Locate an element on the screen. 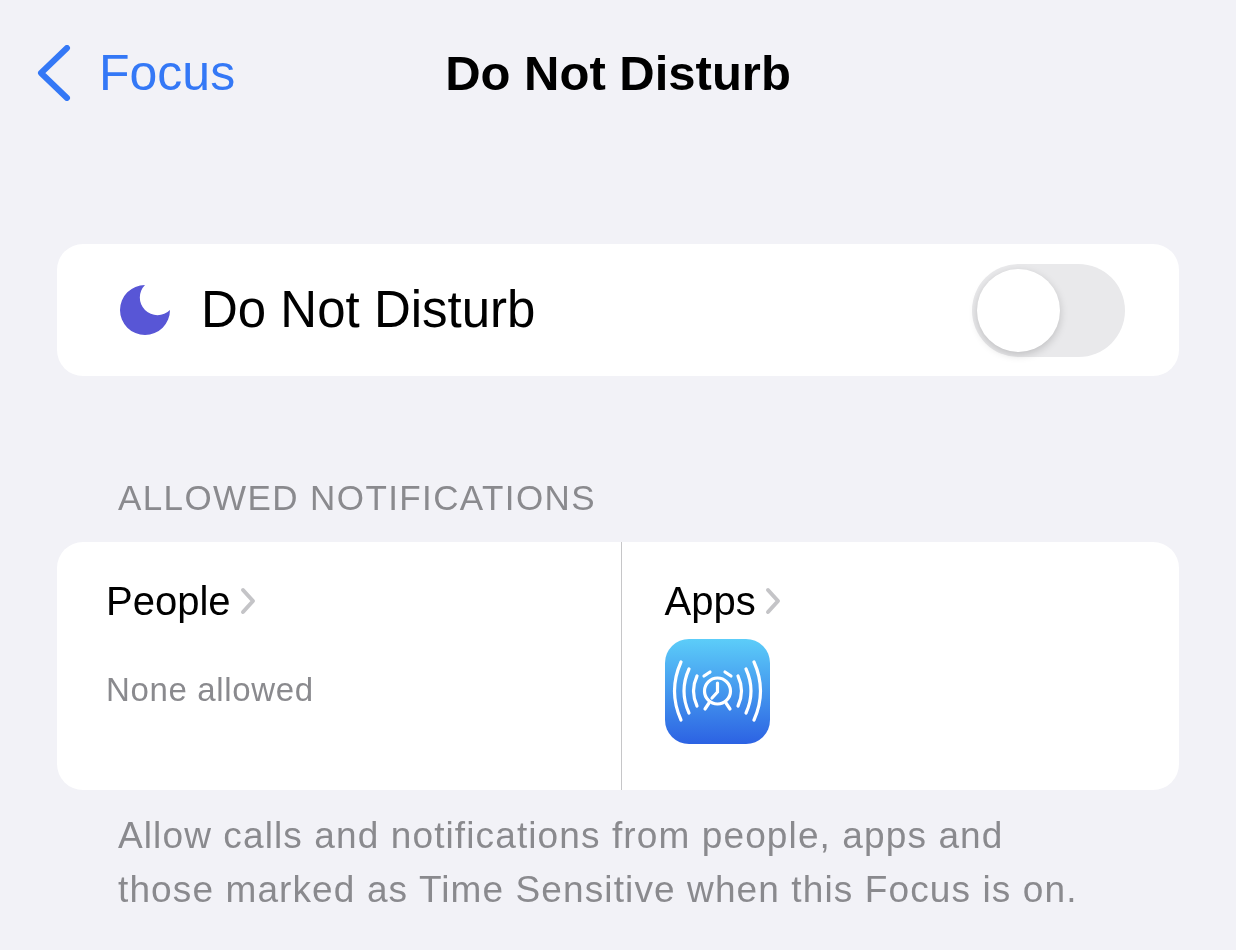  footer-text: Allow calls and notifications from people, apps and those marked as Time Sensitive when this Focus is on. is located at coordinates (598, 863).